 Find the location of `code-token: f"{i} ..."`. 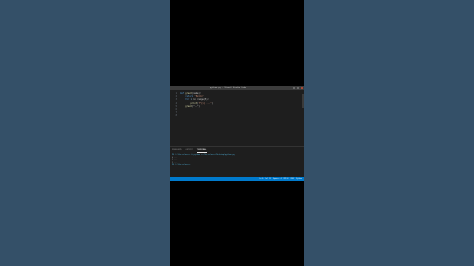

code-token: f"{i} ..." is located at coordinates (205, 103).